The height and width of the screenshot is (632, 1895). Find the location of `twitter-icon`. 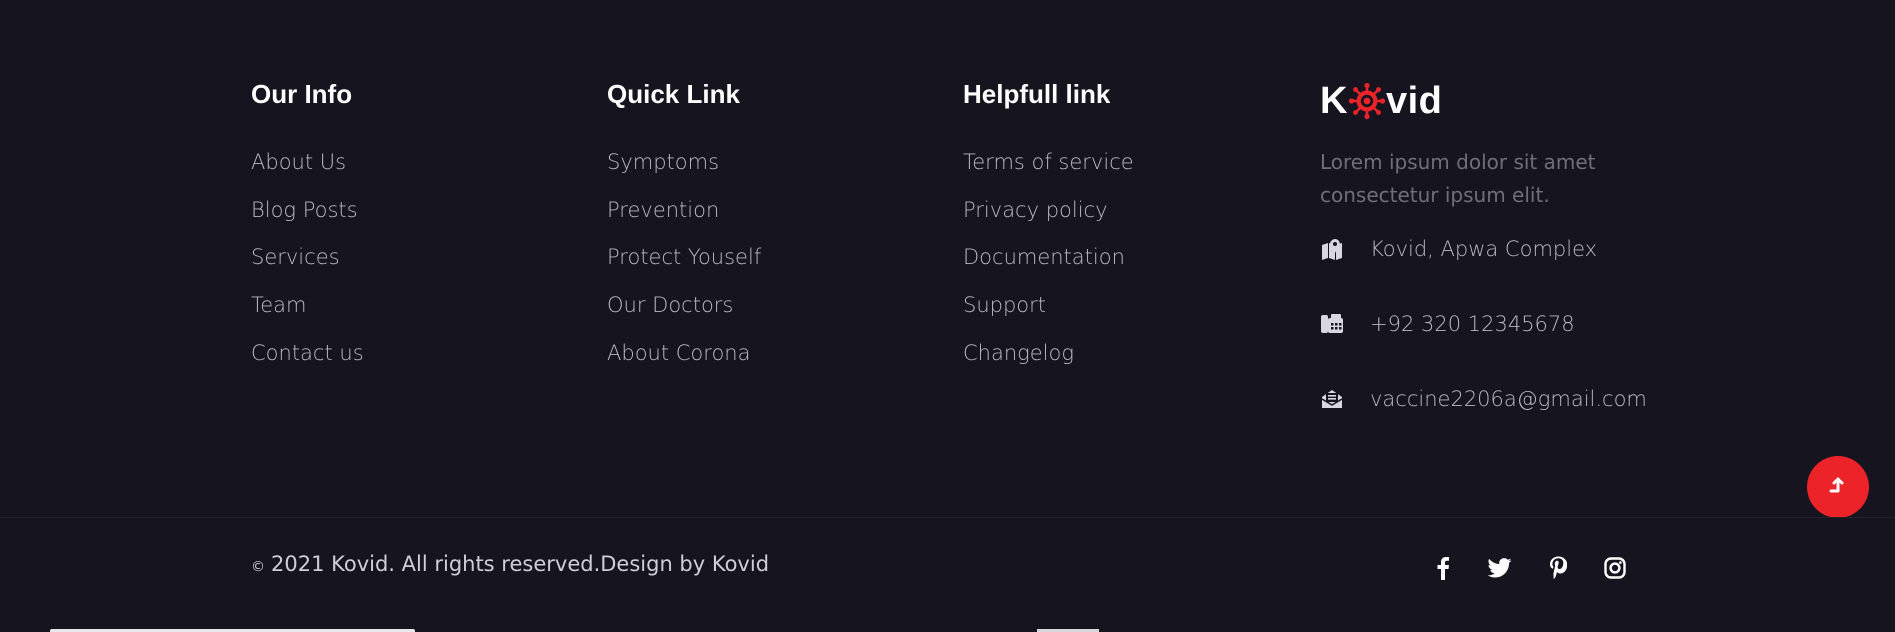

twitter-icon is located at coordinates (1500, 568).